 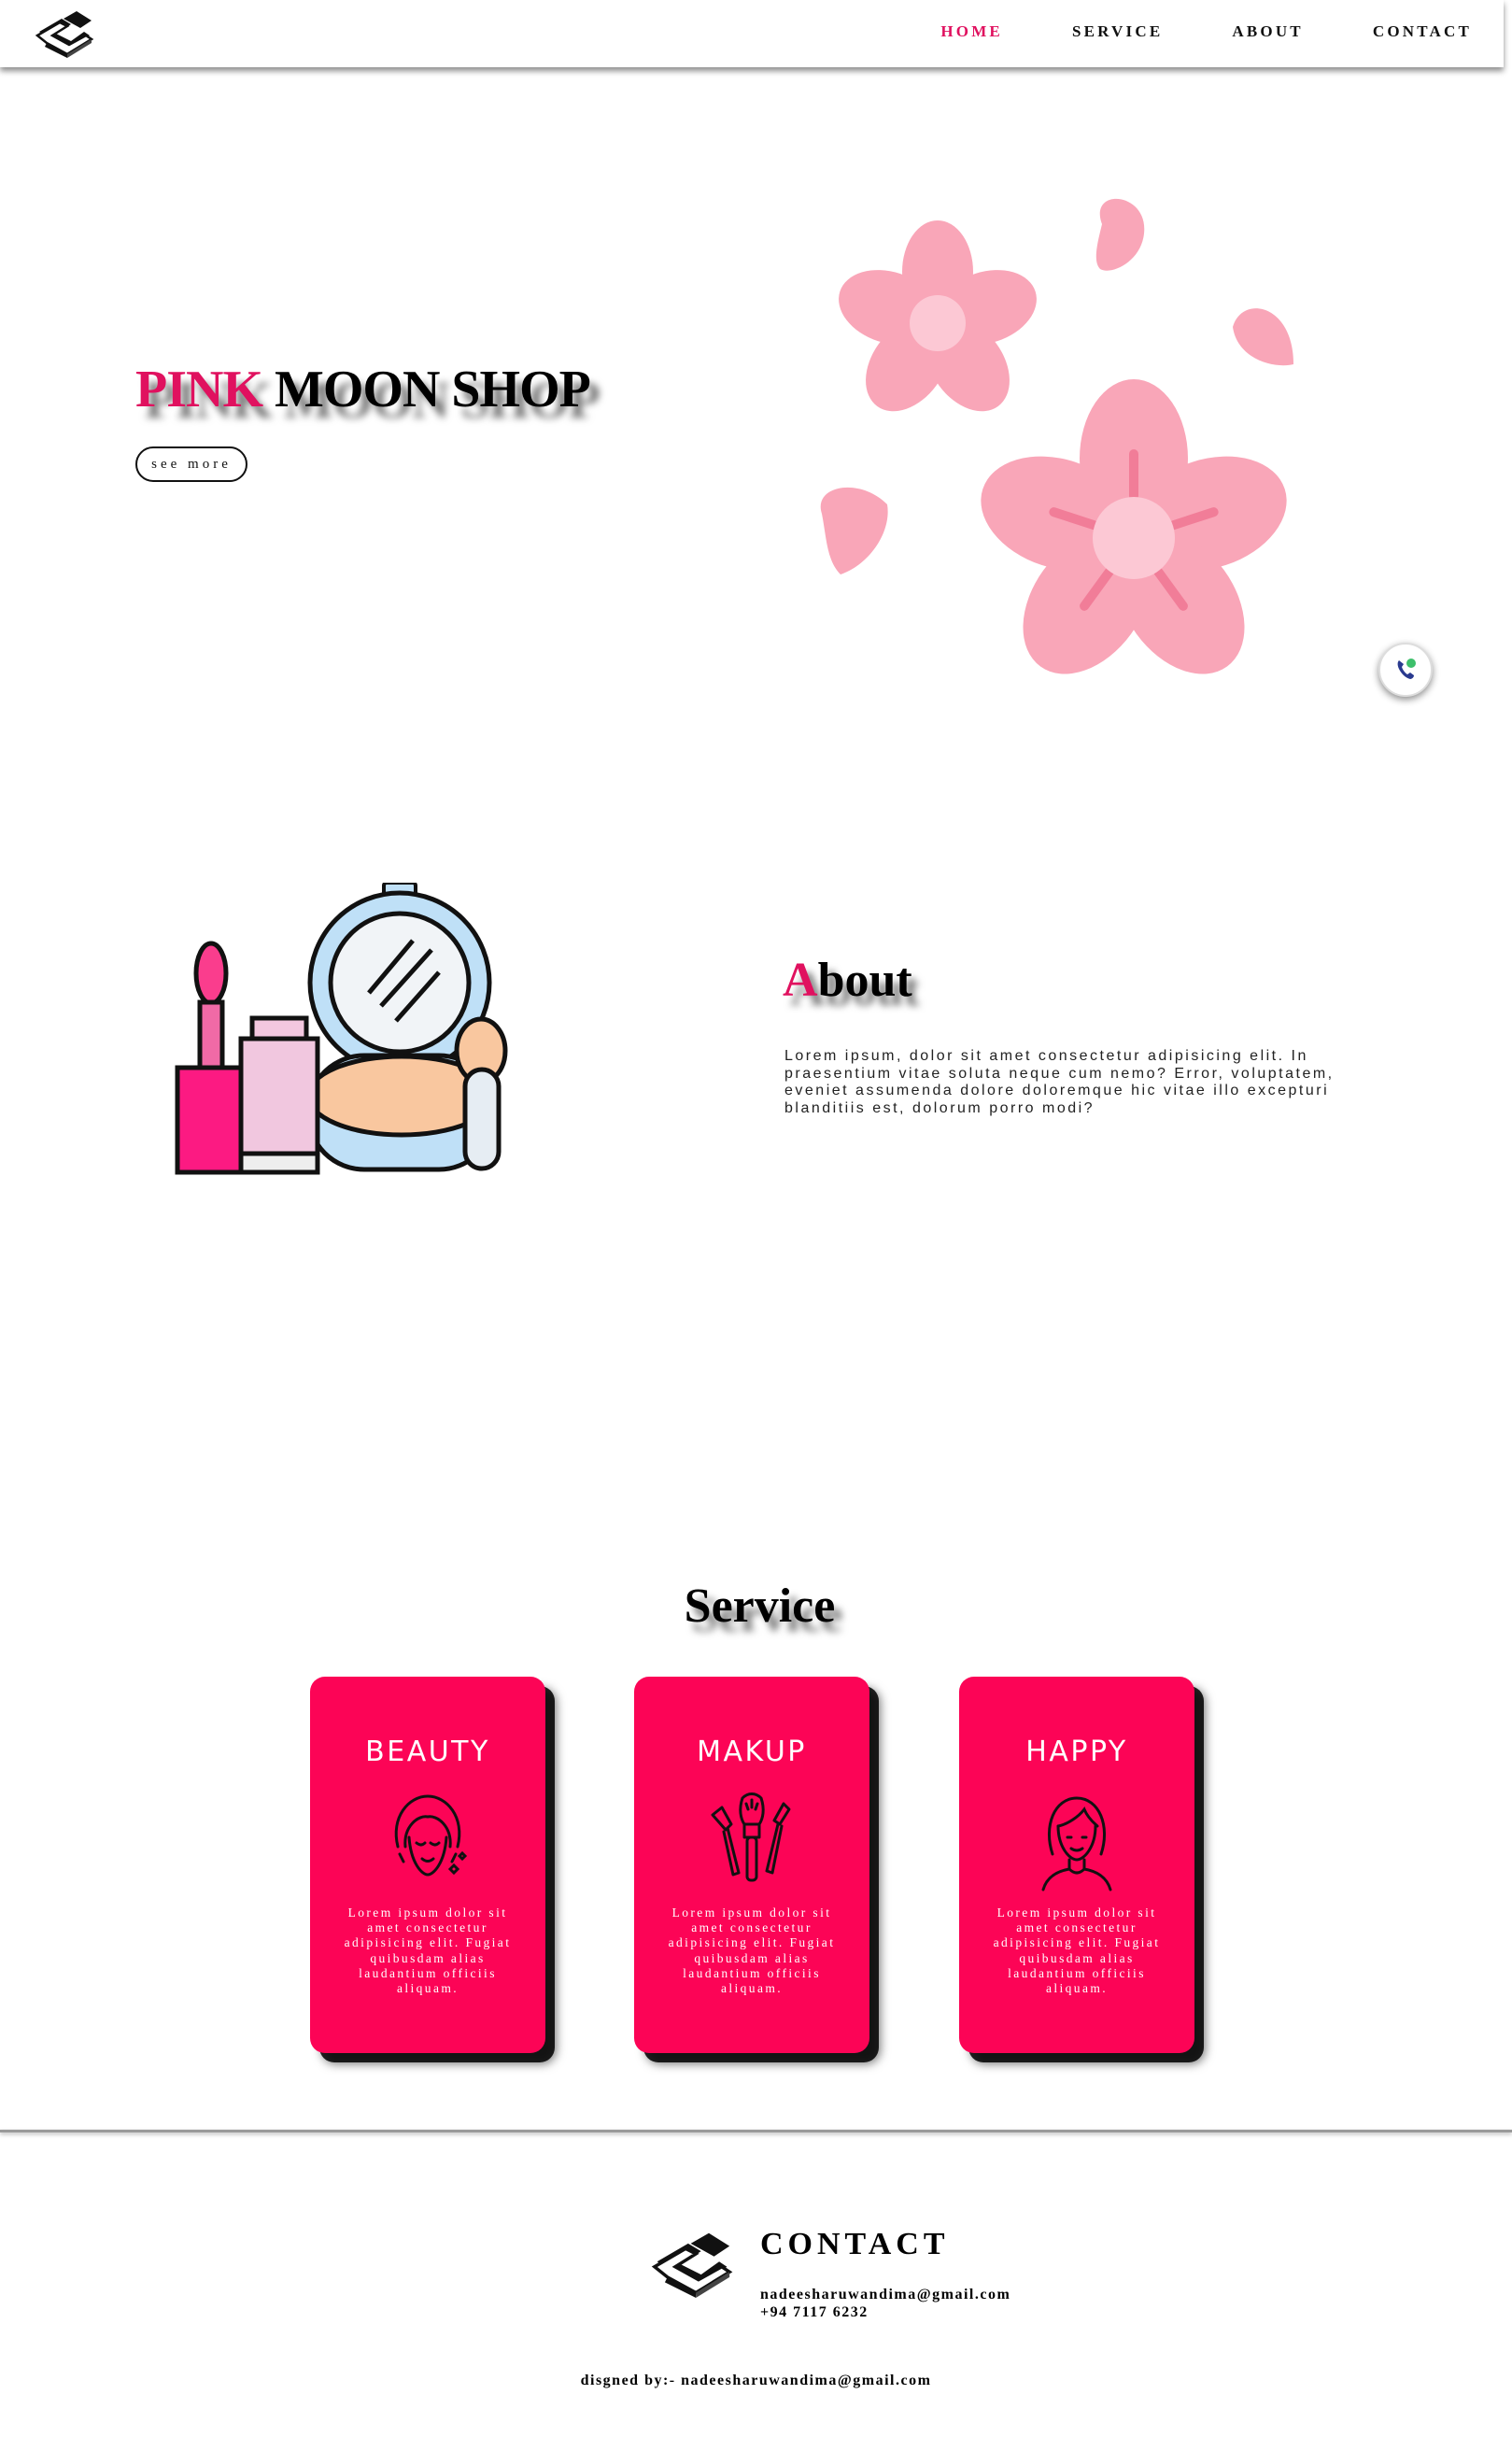 I want to click on contact-heading: CONTACT, so click(x=855, y=2244).